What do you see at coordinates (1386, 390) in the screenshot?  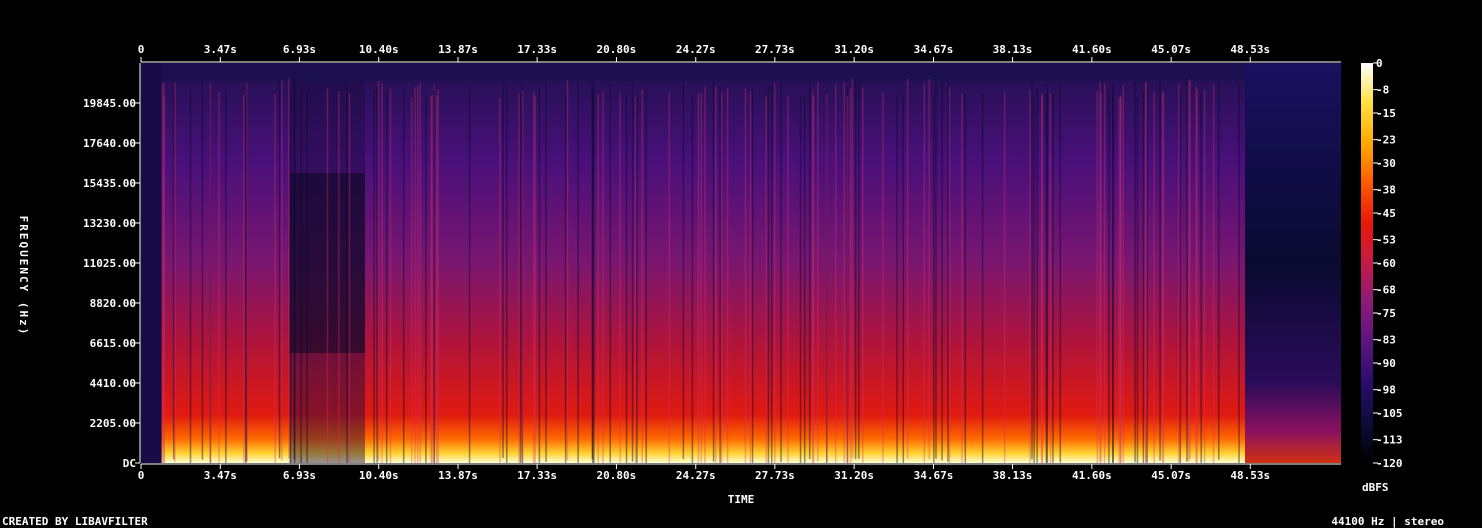 I see `colorbar-tick-label: -98` at bounding box center [1386, 390].